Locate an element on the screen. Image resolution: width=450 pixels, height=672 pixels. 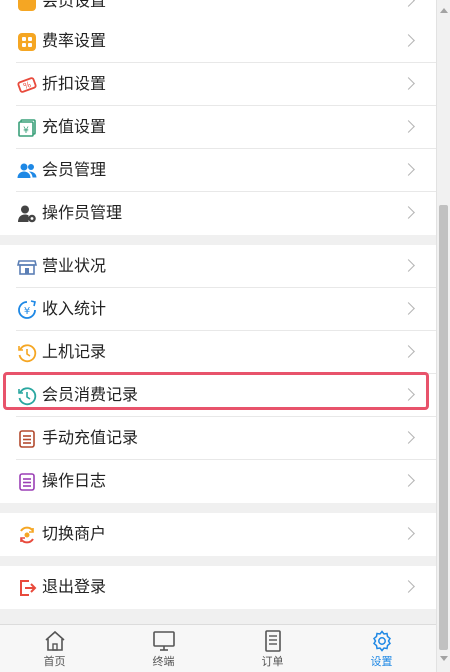
settings-group-4: 退出登录 is located at coordinates (218, 587).